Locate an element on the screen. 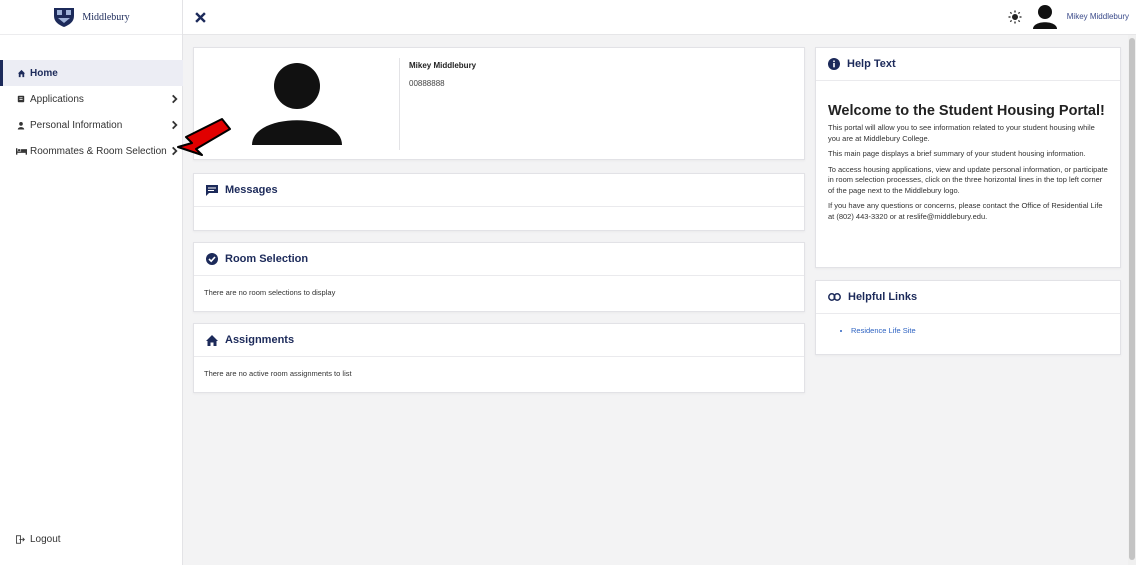 The image size is (1136, 565). profile-avatar is located at coordinates (297, 104).